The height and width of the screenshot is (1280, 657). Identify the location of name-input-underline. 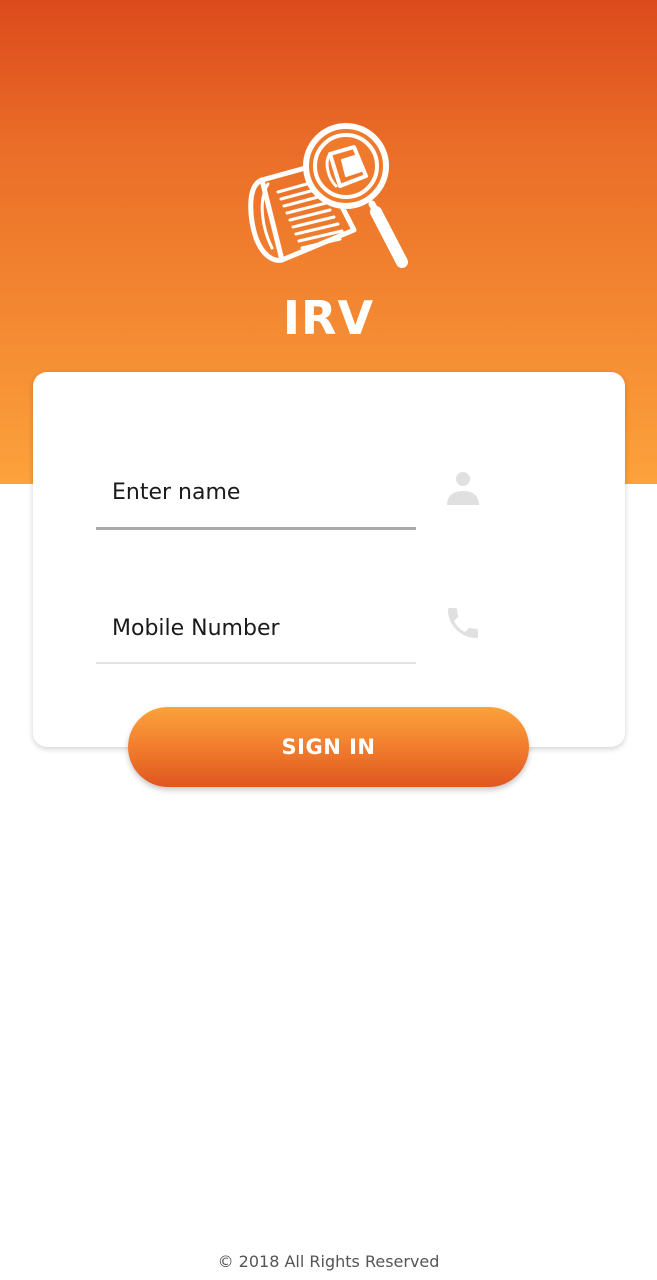
(256, 528).